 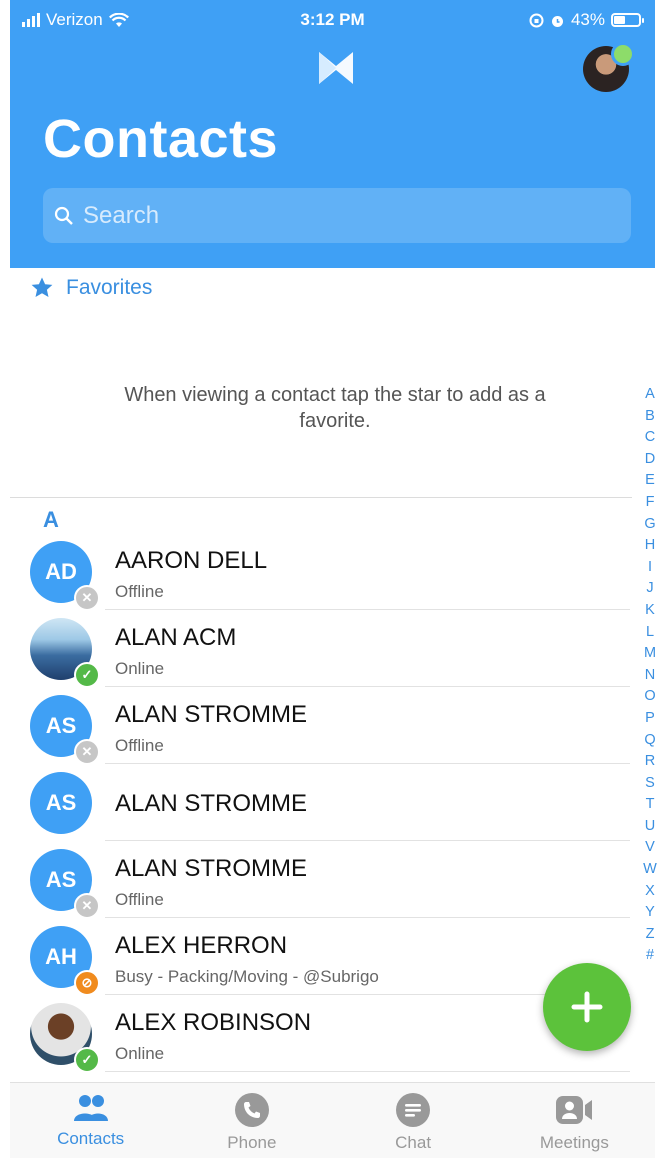 I want to click on contact-name: ALEX ROBINSON, so click(x=213, y=1022).